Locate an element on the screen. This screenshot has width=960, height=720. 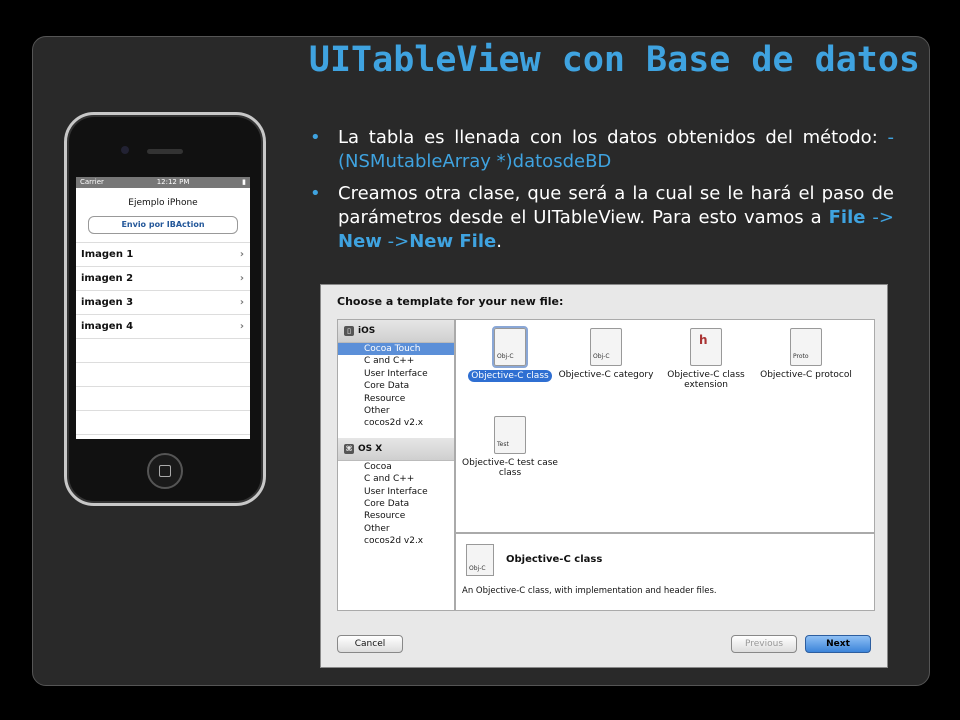
mac-icon: ⌘ is located at coordinates (349, 448).